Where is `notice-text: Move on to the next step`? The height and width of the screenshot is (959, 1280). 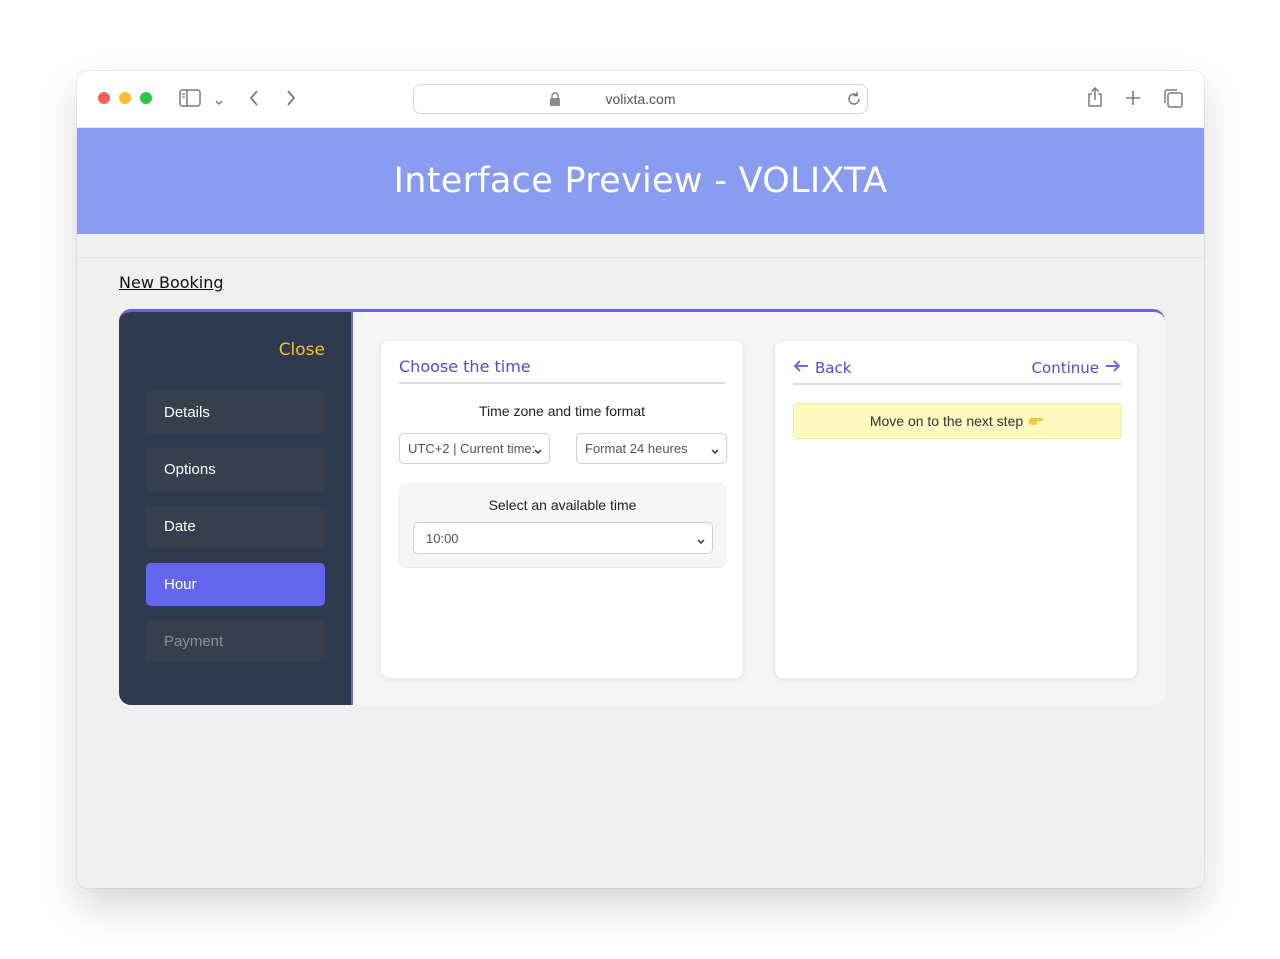
notice-text: Move on to the next step is located at coordinates (946, 421).